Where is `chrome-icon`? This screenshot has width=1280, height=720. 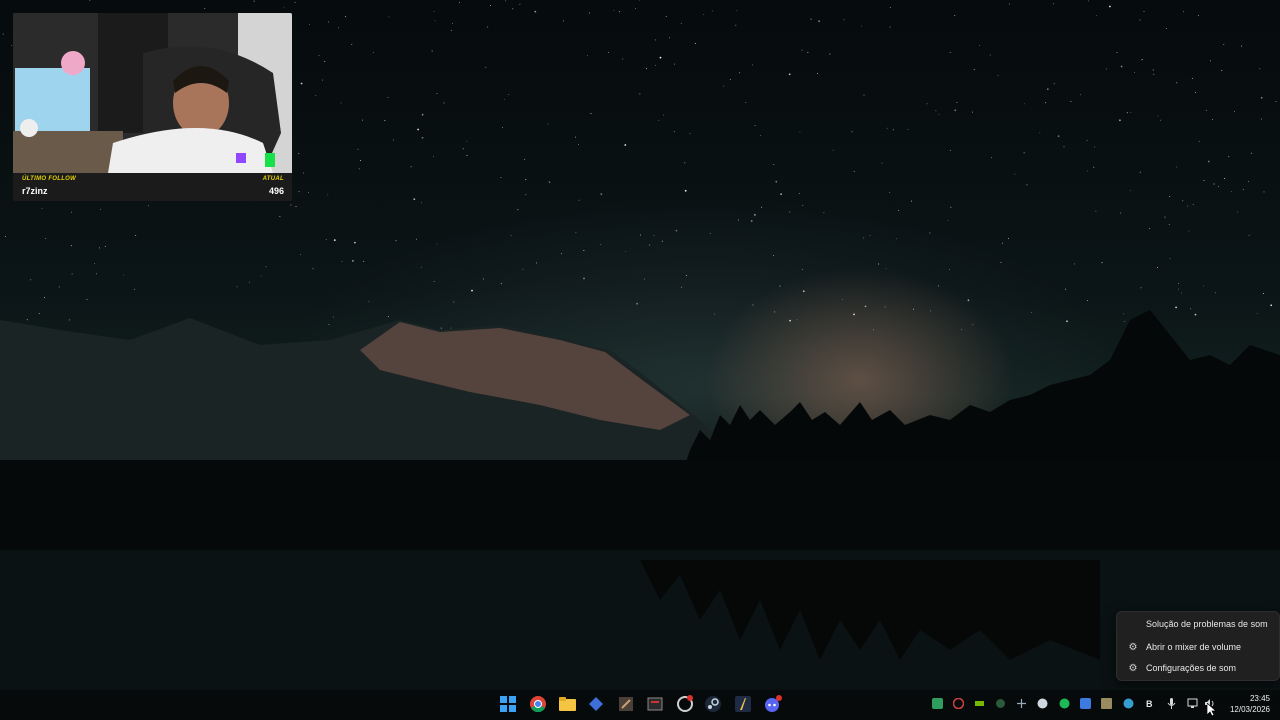 chrome-icon is located at coordinates (538, 704).